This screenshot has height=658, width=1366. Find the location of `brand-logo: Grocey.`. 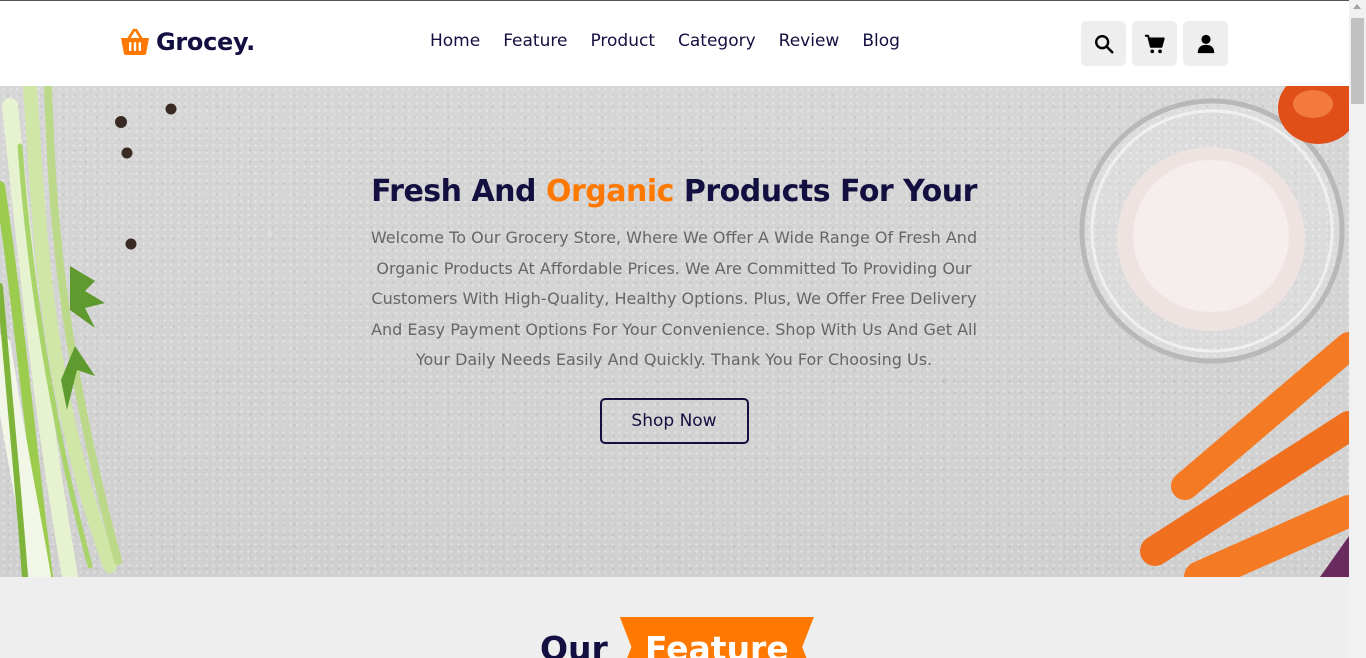

brand-logo: Grocey. is located at coordinates (187, 42).